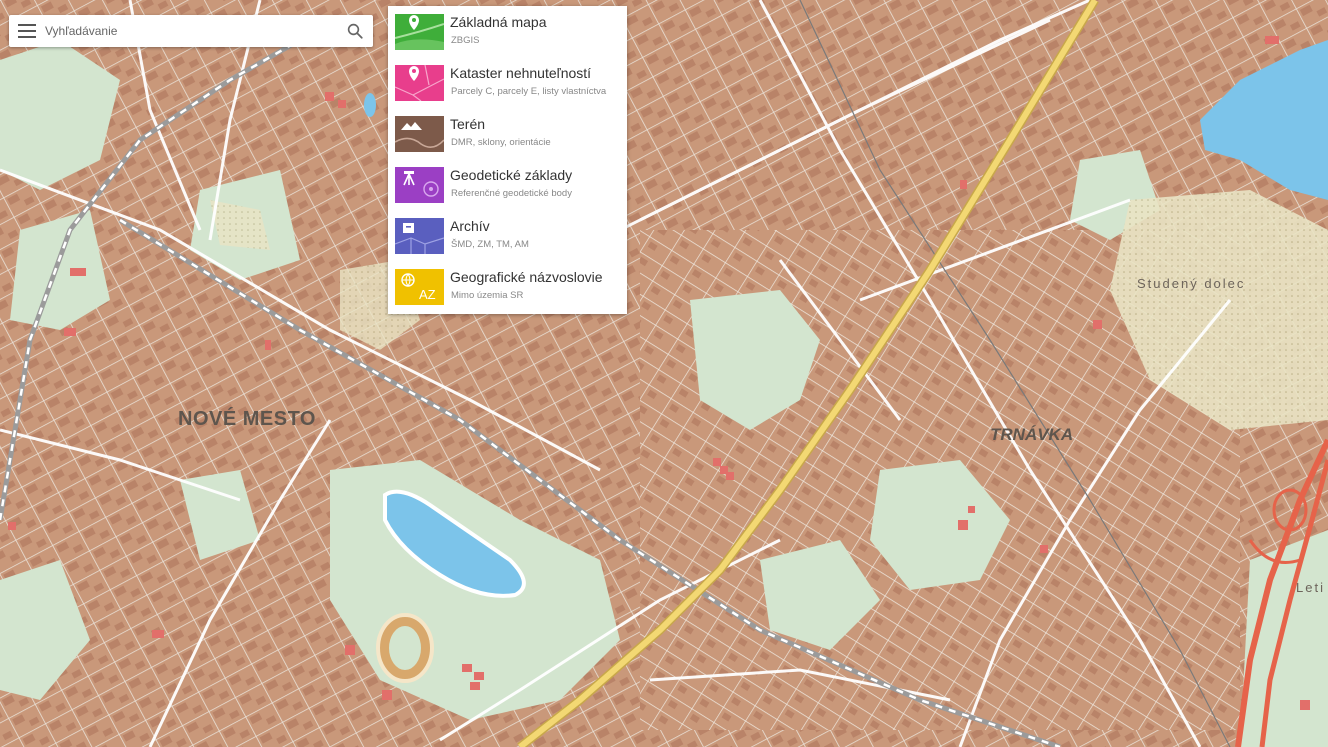  What do you see at coordinates (511, 193) in the screenshot?
I see `layer-subtitle: Referenčné geodetické body` at bounding box center [511, 193].